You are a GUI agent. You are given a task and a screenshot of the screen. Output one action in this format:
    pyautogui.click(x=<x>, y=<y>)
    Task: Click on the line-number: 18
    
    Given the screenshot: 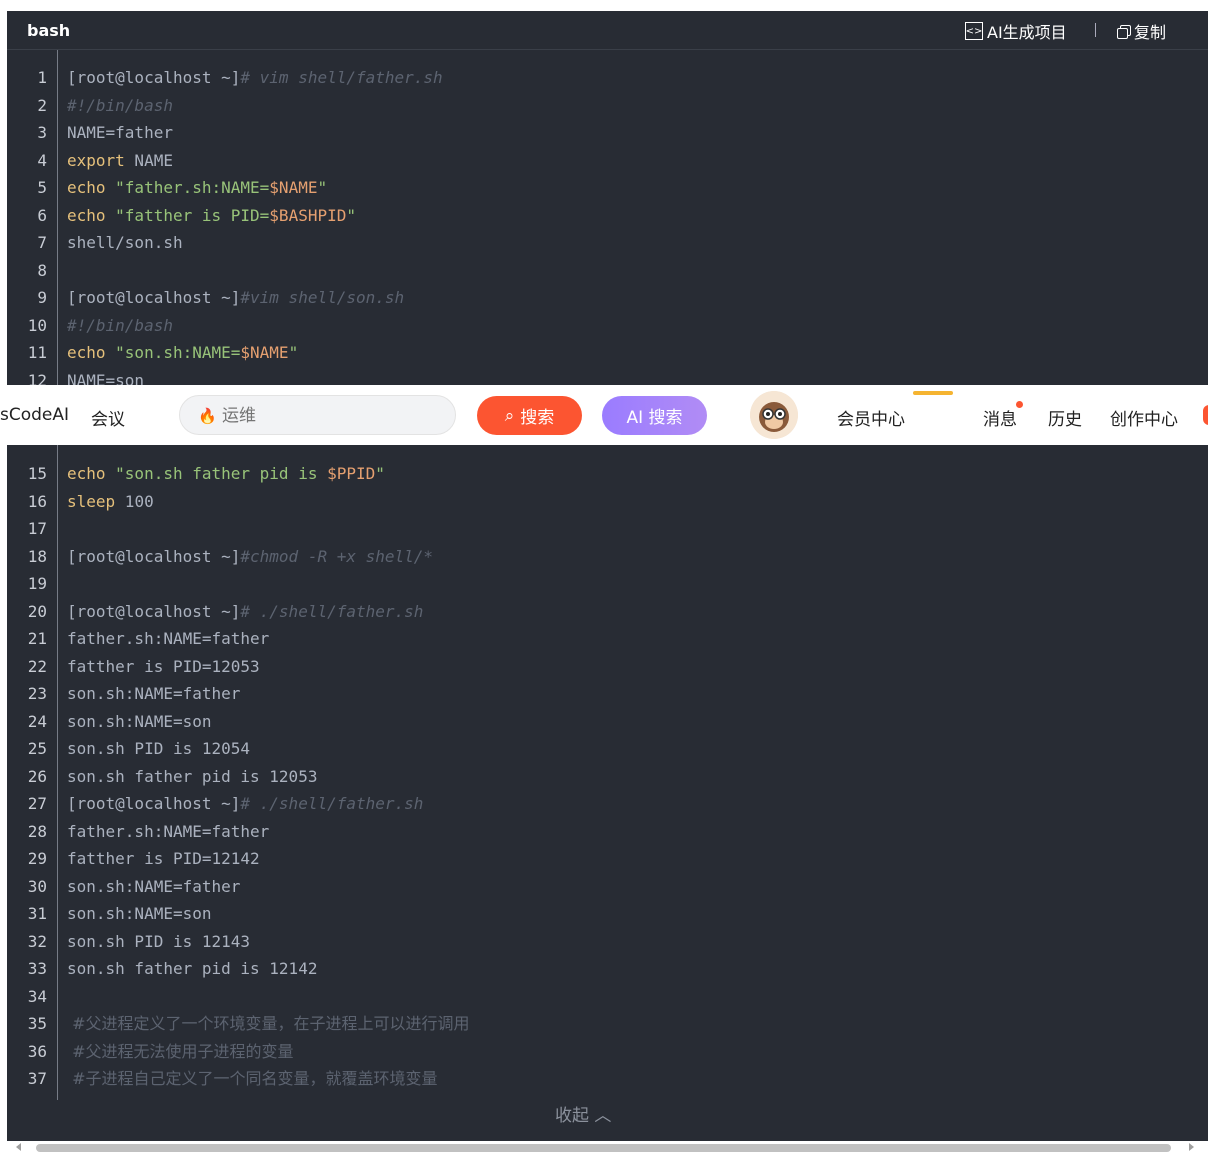 What is the action you would take?
    pyautogui.click(x=37, y=556)
    